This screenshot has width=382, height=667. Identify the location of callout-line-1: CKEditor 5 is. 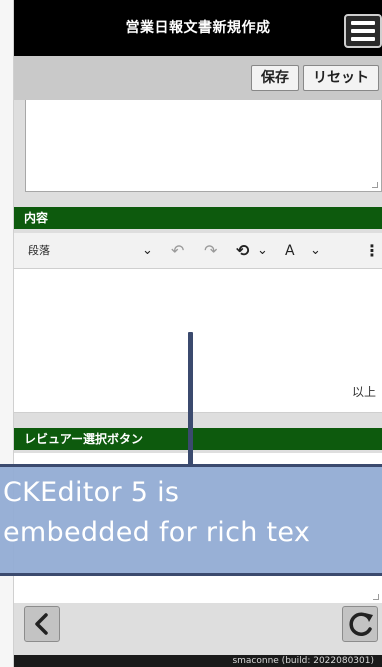
(91, 492).